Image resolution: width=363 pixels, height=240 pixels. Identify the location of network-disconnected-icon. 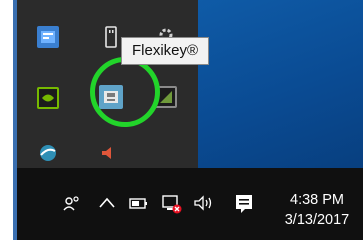
(172, 206).